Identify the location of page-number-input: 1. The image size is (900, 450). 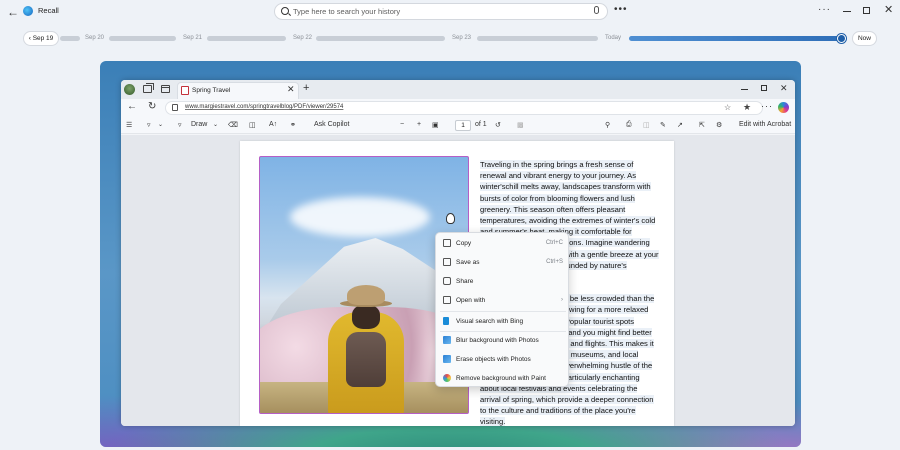
(463, 125).